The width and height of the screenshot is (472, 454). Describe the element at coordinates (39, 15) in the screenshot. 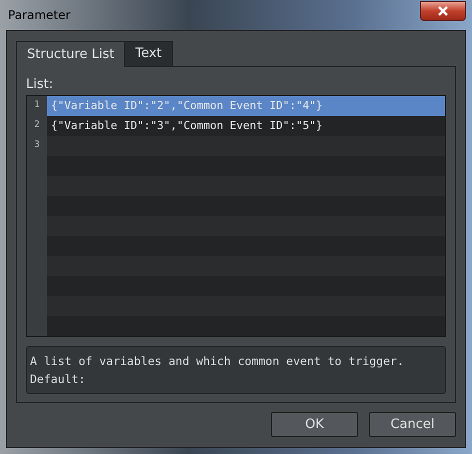

I see `window-title: Parameter` at that location.